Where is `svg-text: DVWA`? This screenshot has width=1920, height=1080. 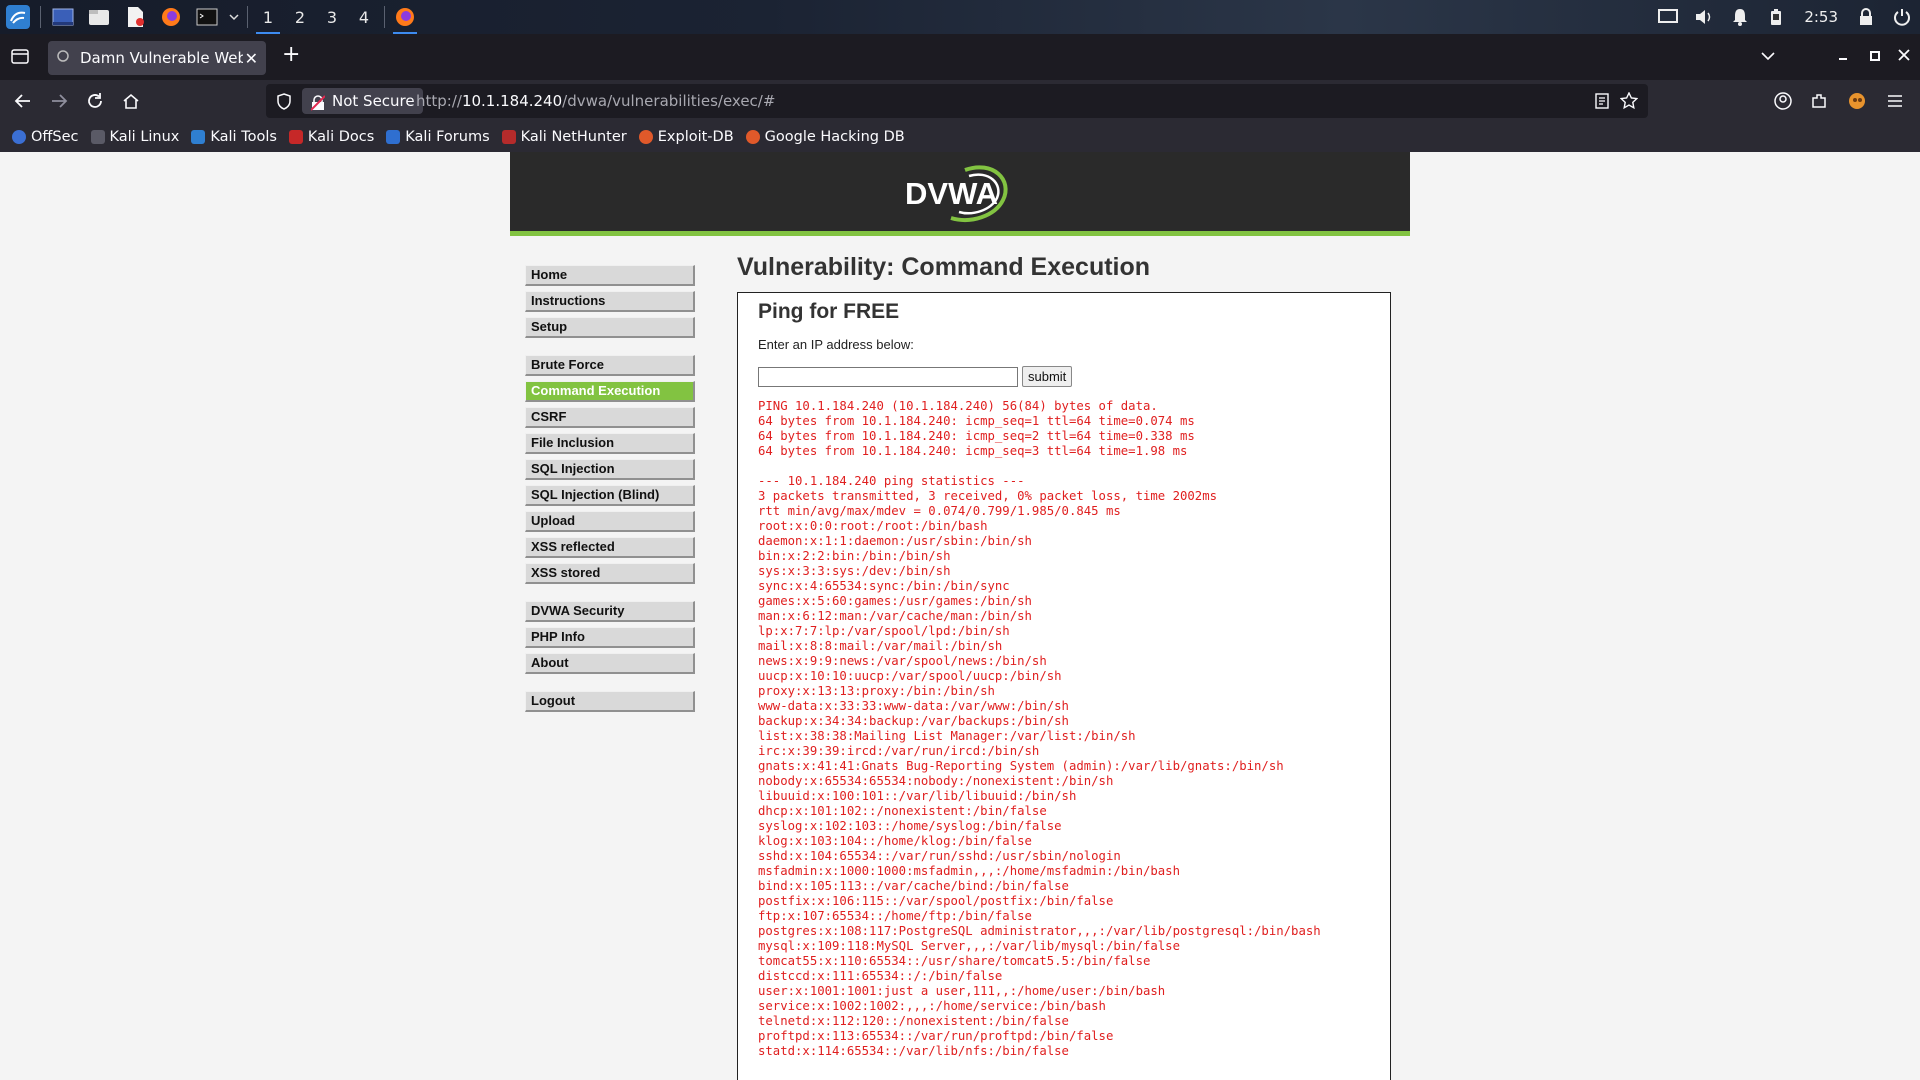 svg-text: DVWA is located at coordinates (951, 193).